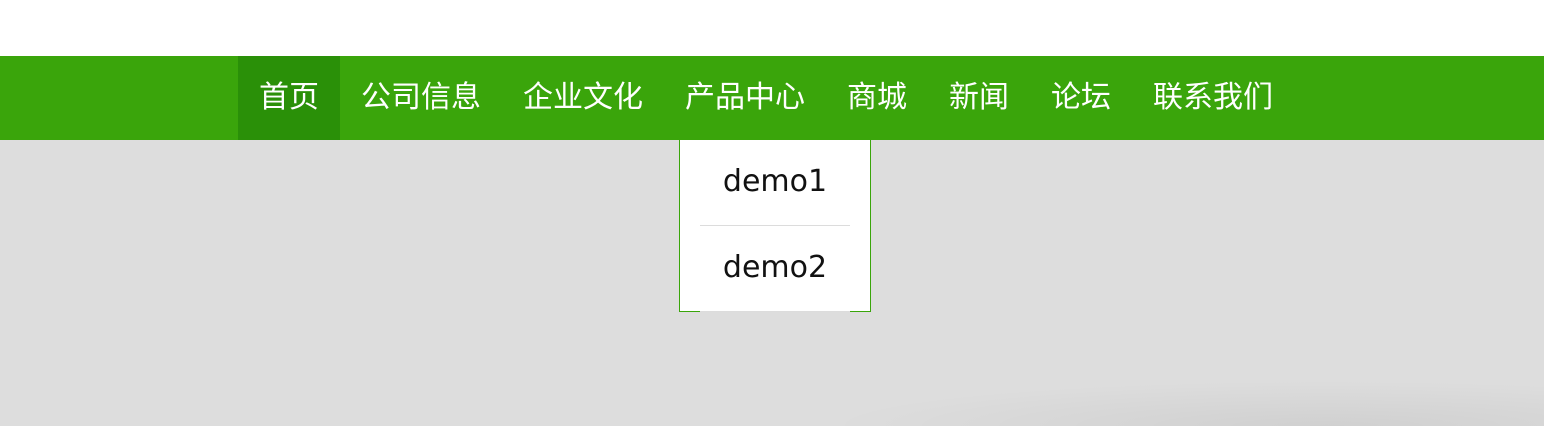  I want to click on dropdown-item-demo1: demo1, so click(775, 183).